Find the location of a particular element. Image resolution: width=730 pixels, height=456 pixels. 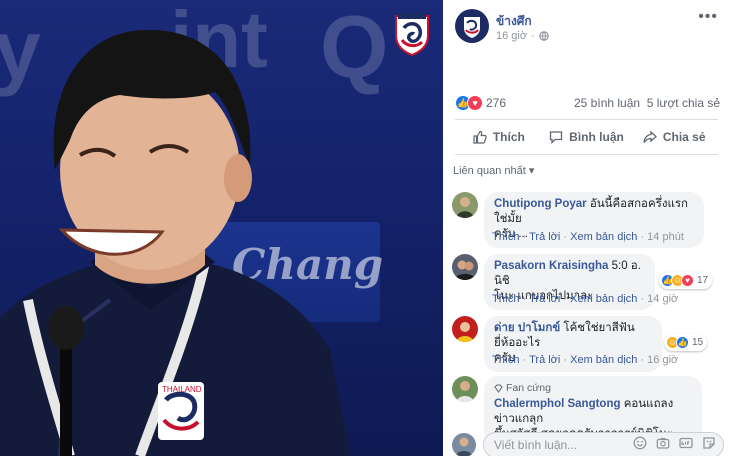

current-user-avatar is located at coordinates (464, 444).